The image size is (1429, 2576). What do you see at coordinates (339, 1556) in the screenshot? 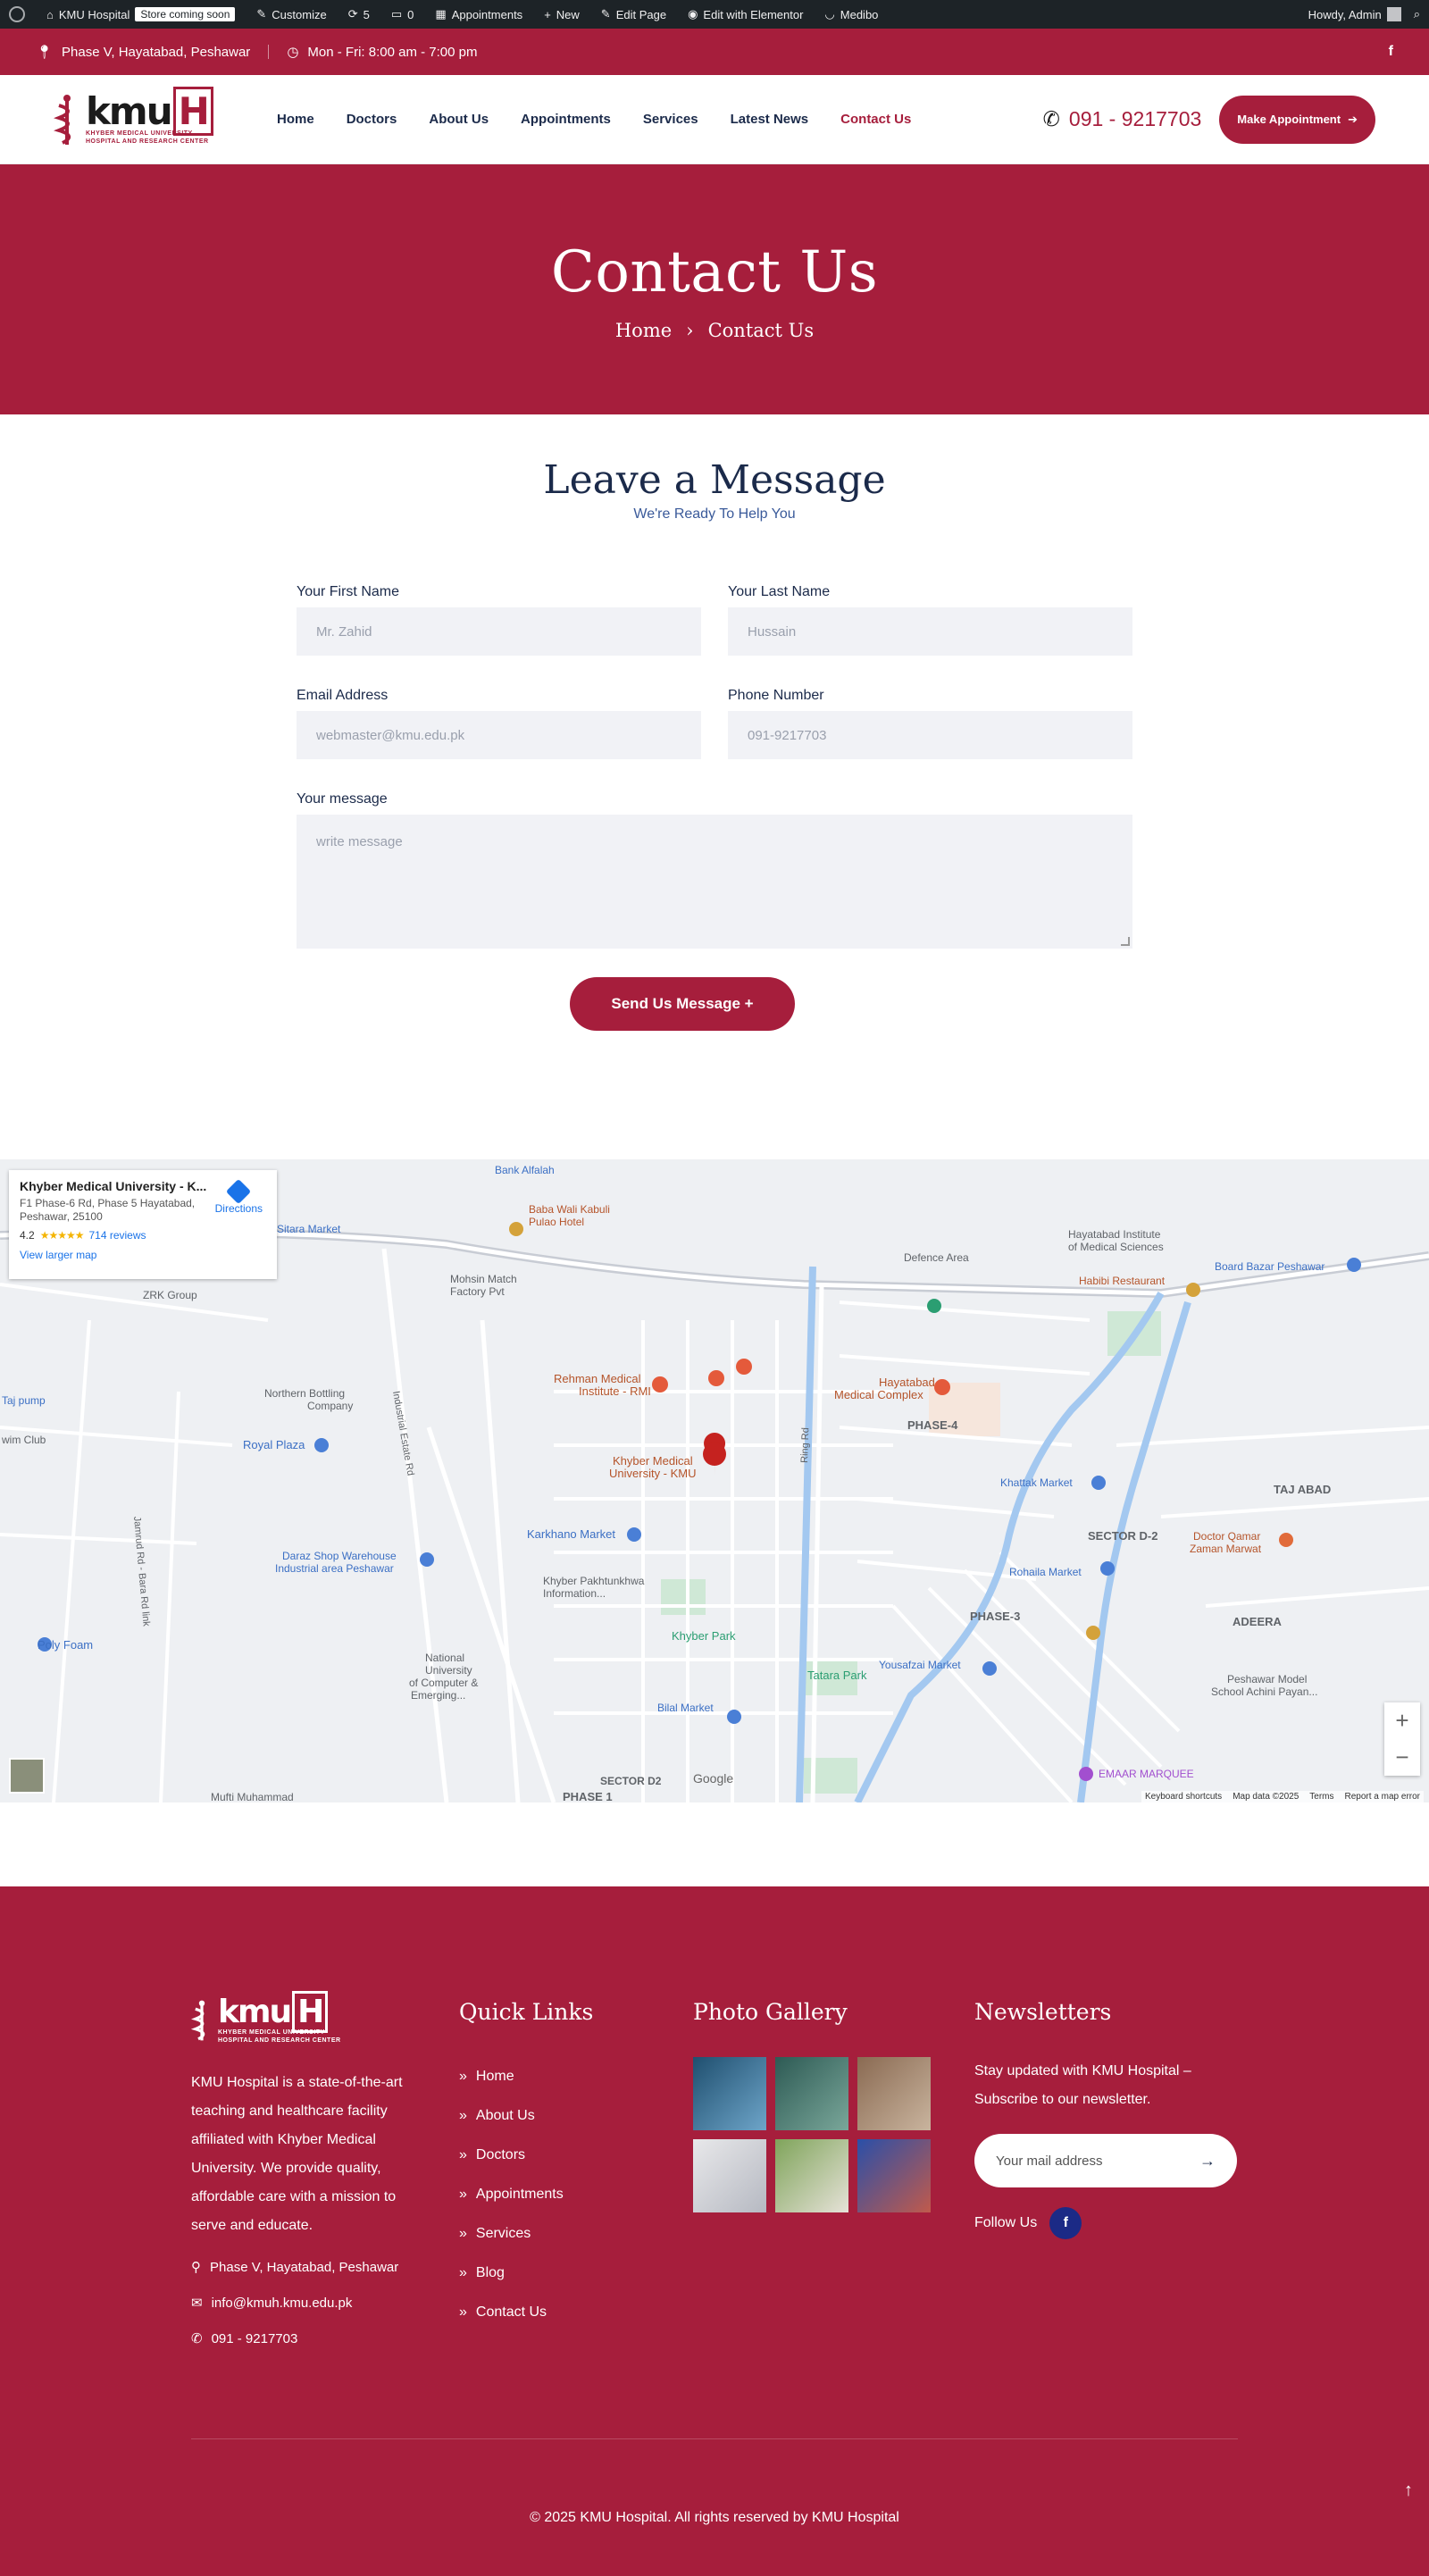
I see `map-label-daraz: Daraz Shop Warehouse` at bounding box center [339, 1556].